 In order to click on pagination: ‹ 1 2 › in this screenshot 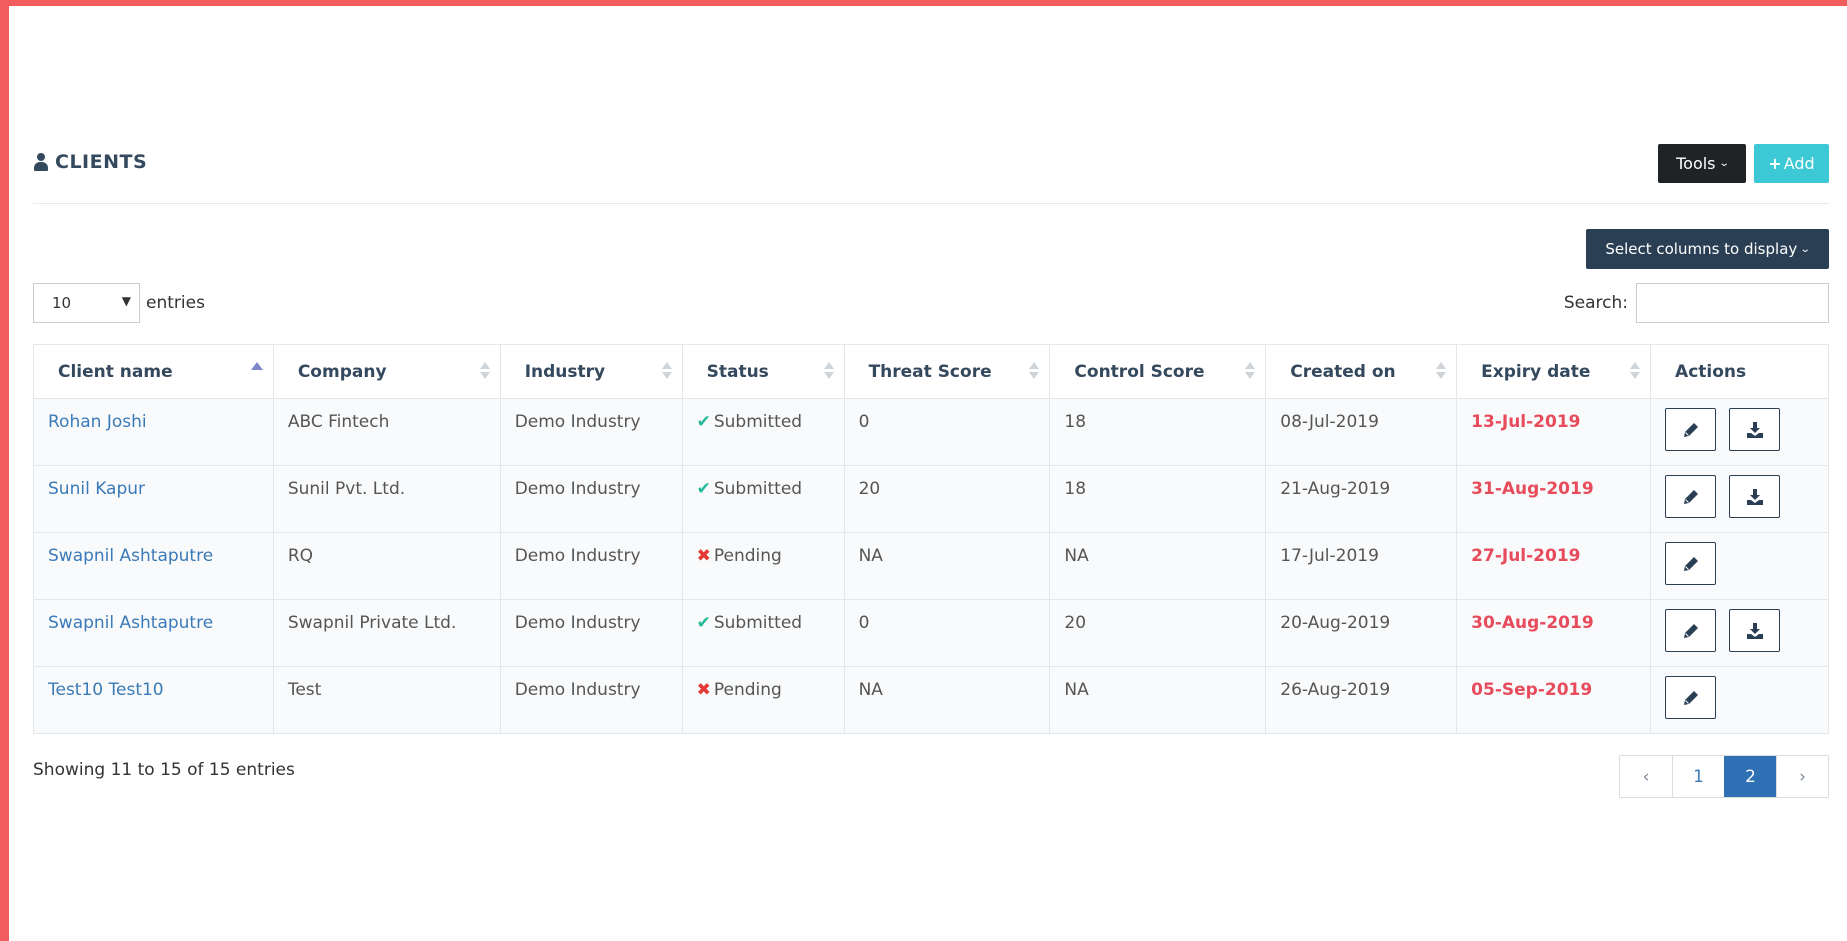, I will do `click(1724, 776)`.